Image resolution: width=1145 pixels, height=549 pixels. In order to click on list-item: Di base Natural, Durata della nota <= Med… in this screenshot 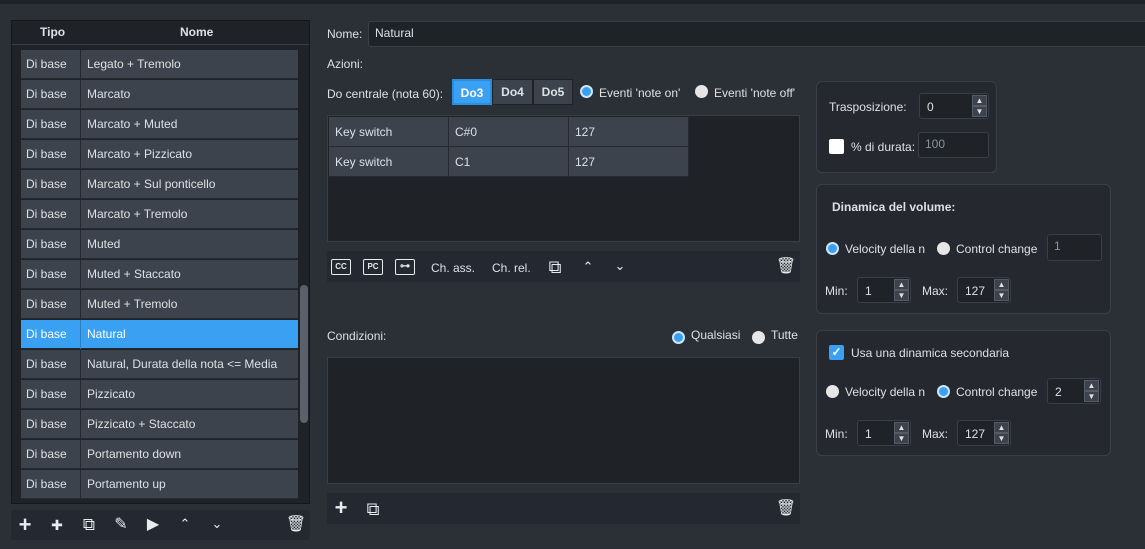, I will do `click(159, 364)`.